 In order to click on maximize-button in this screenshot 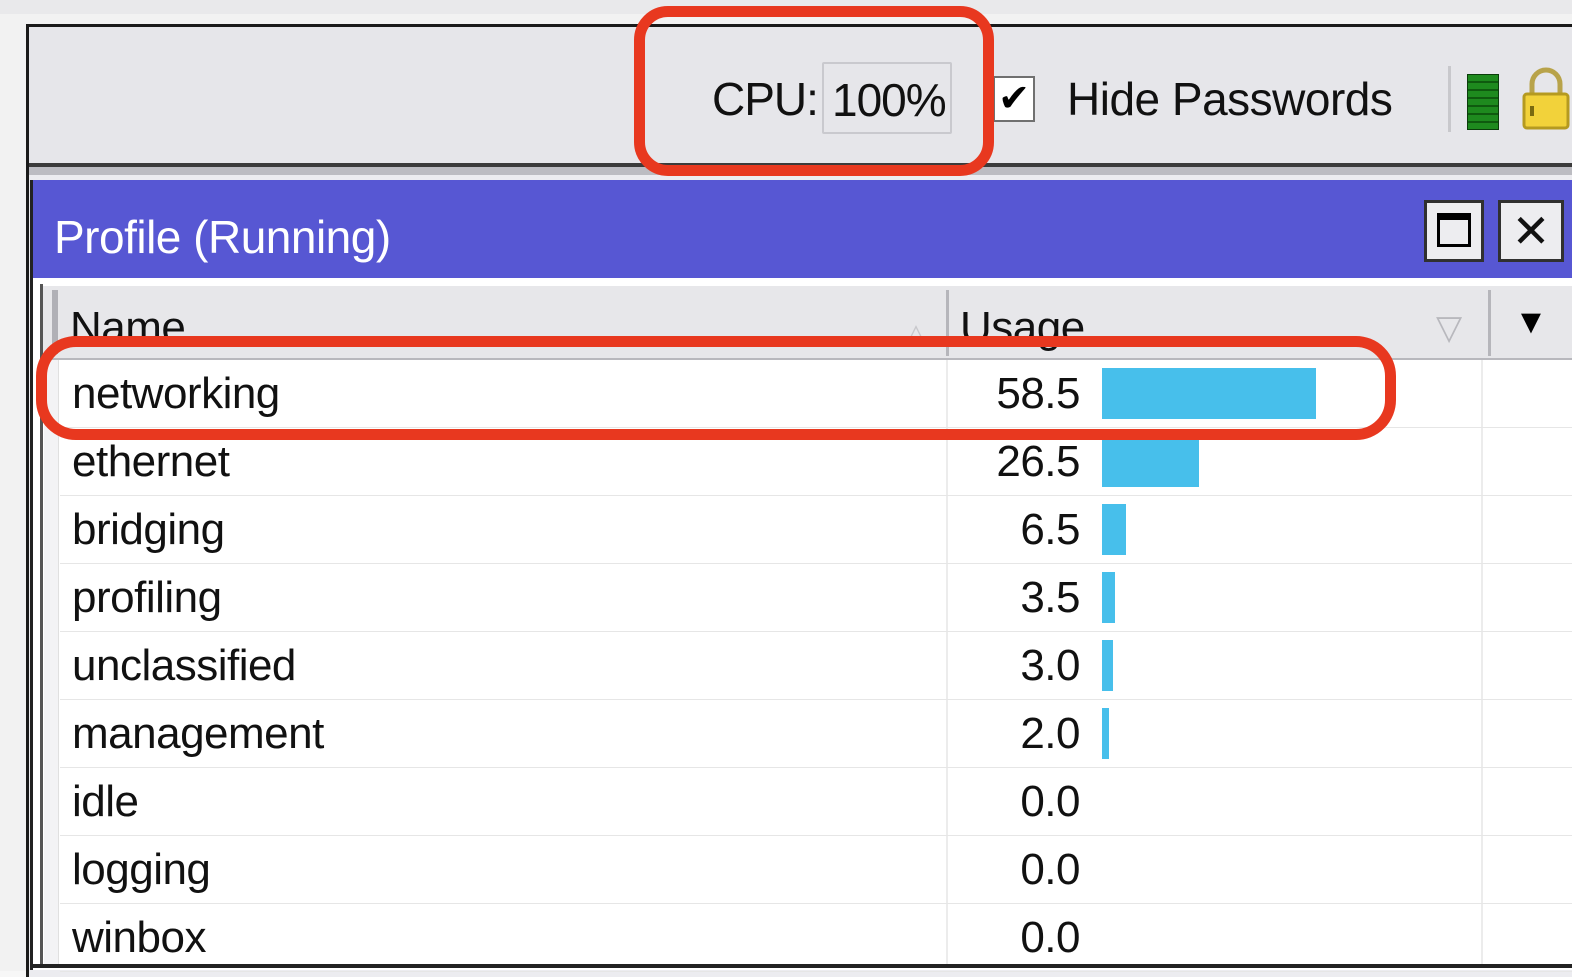, I will do `click(1454, 231)`.